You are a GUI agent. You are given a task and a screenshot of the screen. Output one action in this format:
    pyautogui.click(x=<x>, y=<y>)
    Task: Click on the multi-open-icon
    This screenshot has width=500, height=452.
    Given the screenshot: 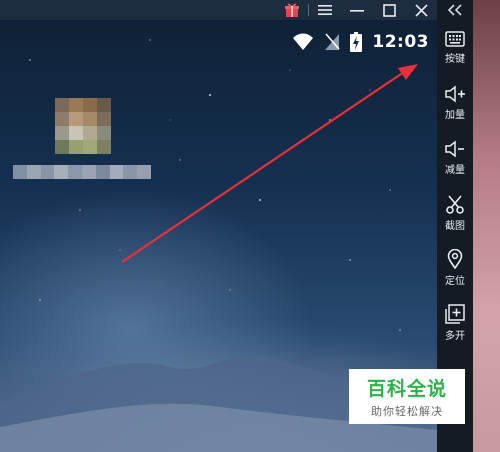 What is the action you would take?
    pyautogui.click(x=455, y=313)
    